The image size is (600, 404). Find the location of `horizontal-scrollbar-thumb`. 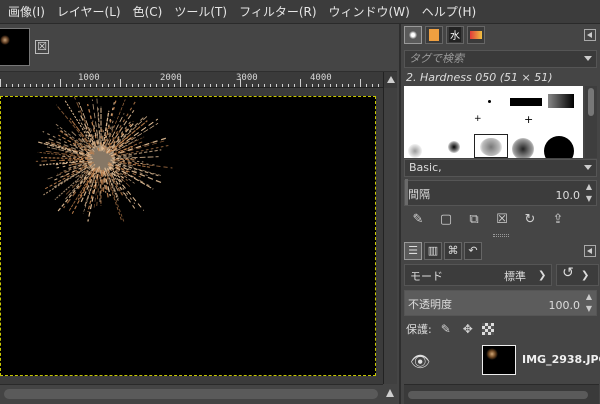

horizontal-scrollbar-thumb is located at coordinates (191, 394).